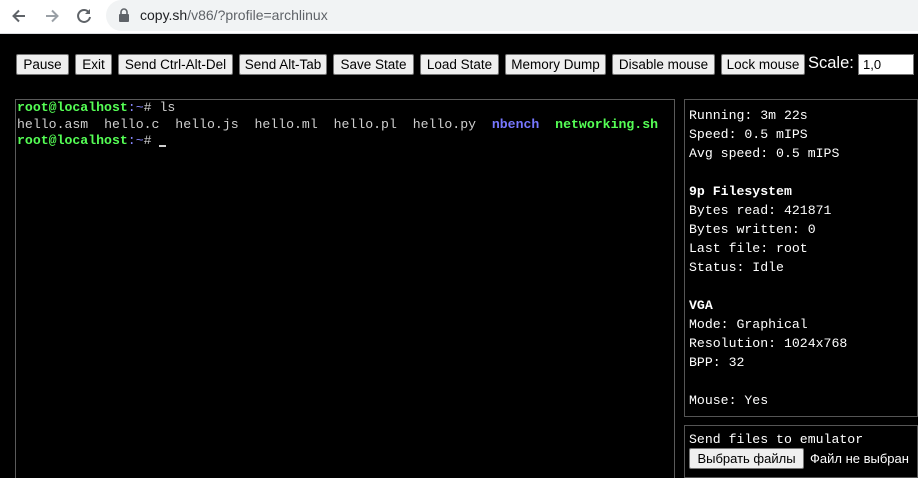 This screenshot has height=478, width=918. Describe the element at coordinates (663, 64) in the screenshot. I see `disable-mouse-button: Disable mouse` at that location.